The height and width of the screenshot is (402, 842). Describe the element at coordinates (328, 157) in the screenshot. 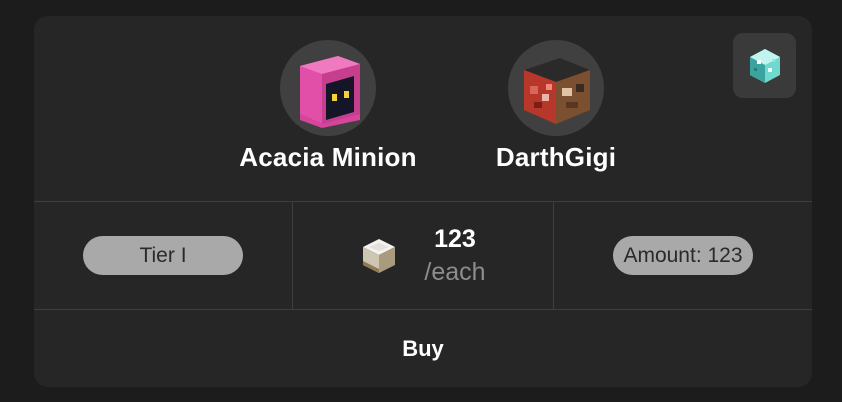

I see `player-name: Acacia Minion` at that location.